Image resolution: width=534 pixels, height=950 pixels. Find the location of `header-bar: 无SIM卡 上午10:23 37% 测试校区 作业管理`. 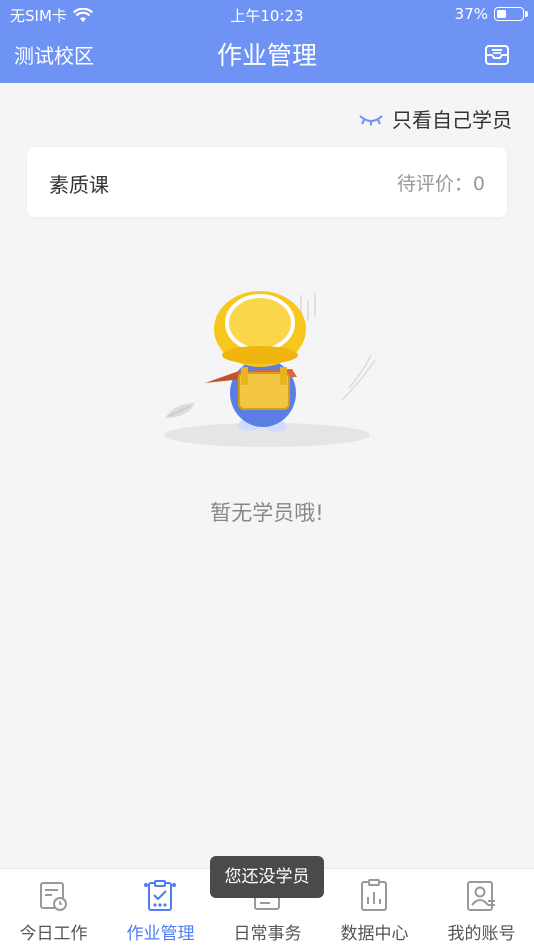

header-bar: 无SIM卡 上午10:23 37% 测试校区 作业管理 is located at coordinates (267, 41).